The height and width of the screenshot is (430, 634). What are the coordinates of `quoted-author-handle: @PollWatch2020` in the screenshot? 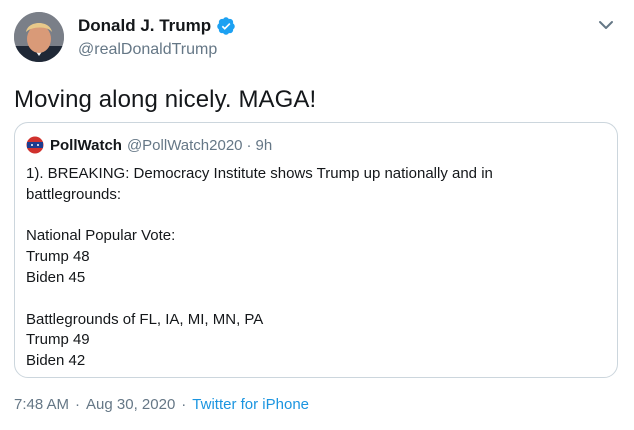 It's located at (184, 145).